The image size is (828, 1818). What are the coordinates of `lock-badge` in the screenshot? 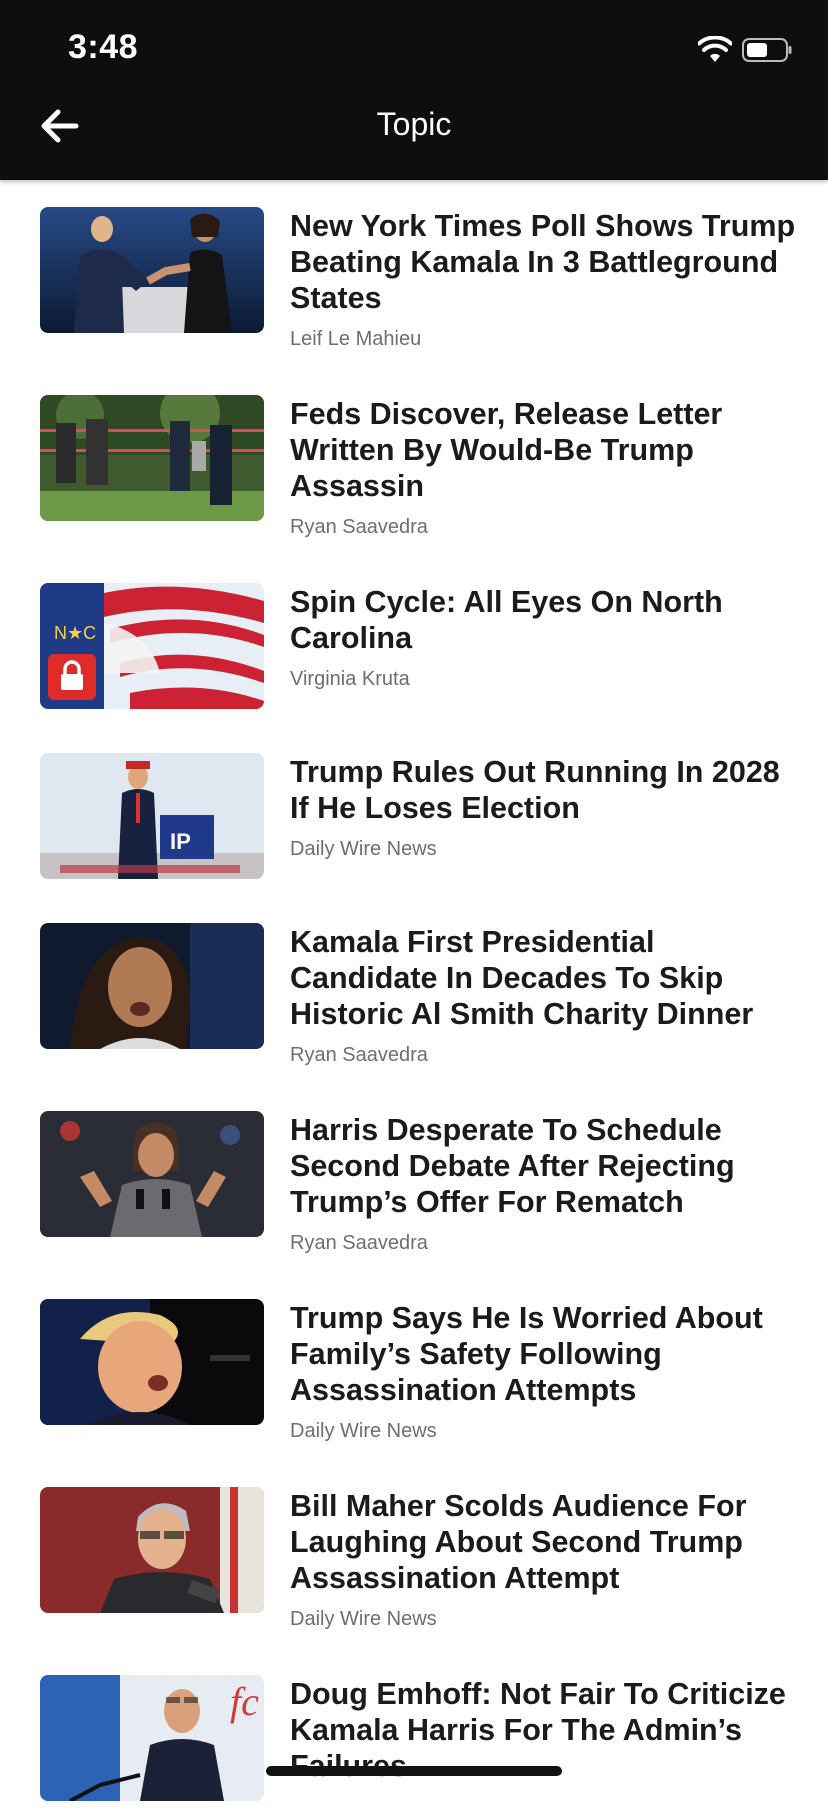 It's located at (72, 677).